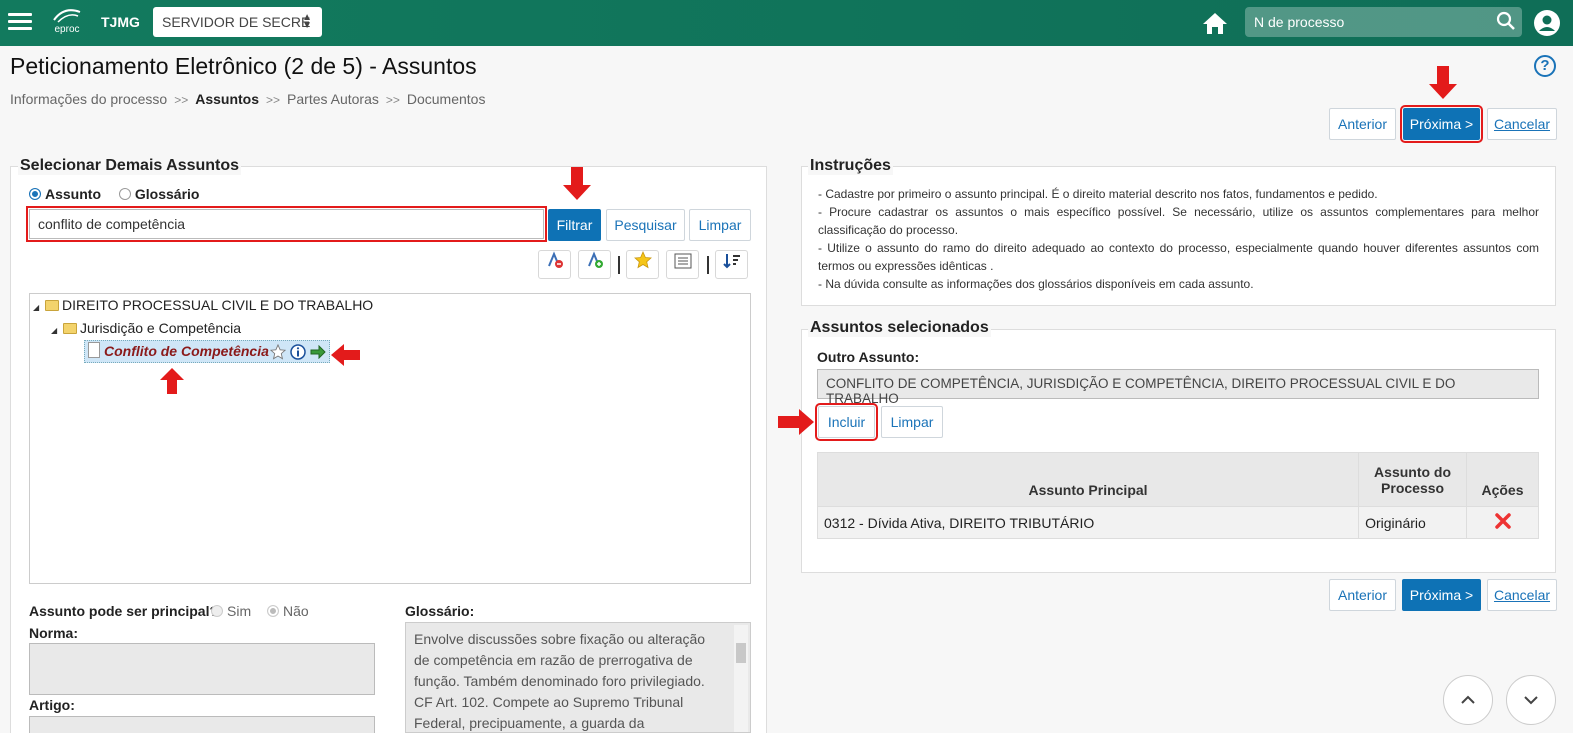  I want to click on norma-label: Norma:, so click(54, 633).